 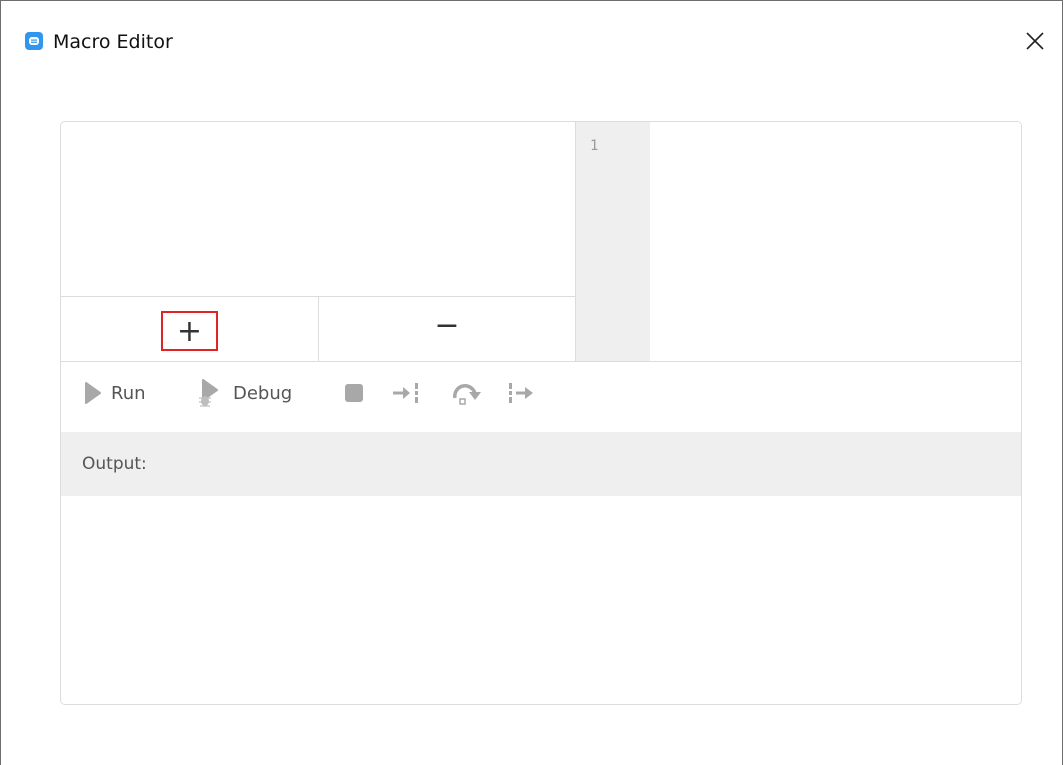 What do you see at coordinates (128, 393) in the screenshot?
I see `run-label: Run` at bounding box center [128, 393].